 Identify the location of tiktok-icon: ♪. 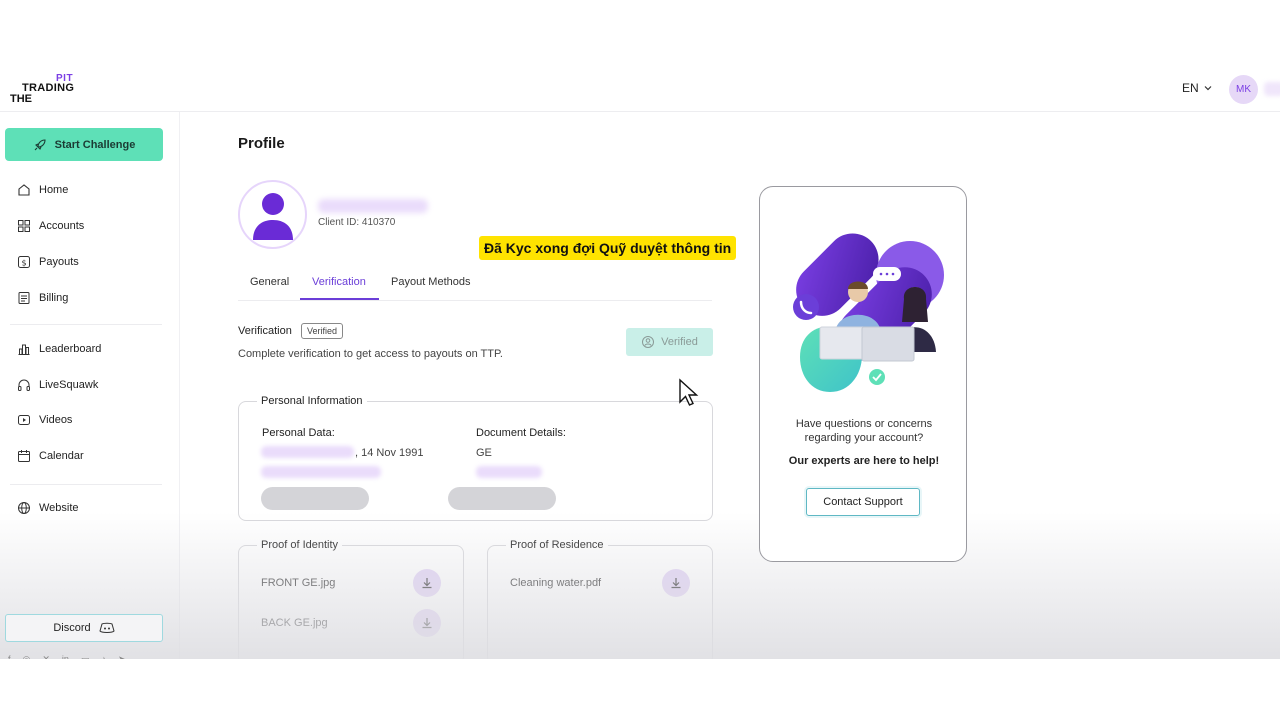
(103, 656).